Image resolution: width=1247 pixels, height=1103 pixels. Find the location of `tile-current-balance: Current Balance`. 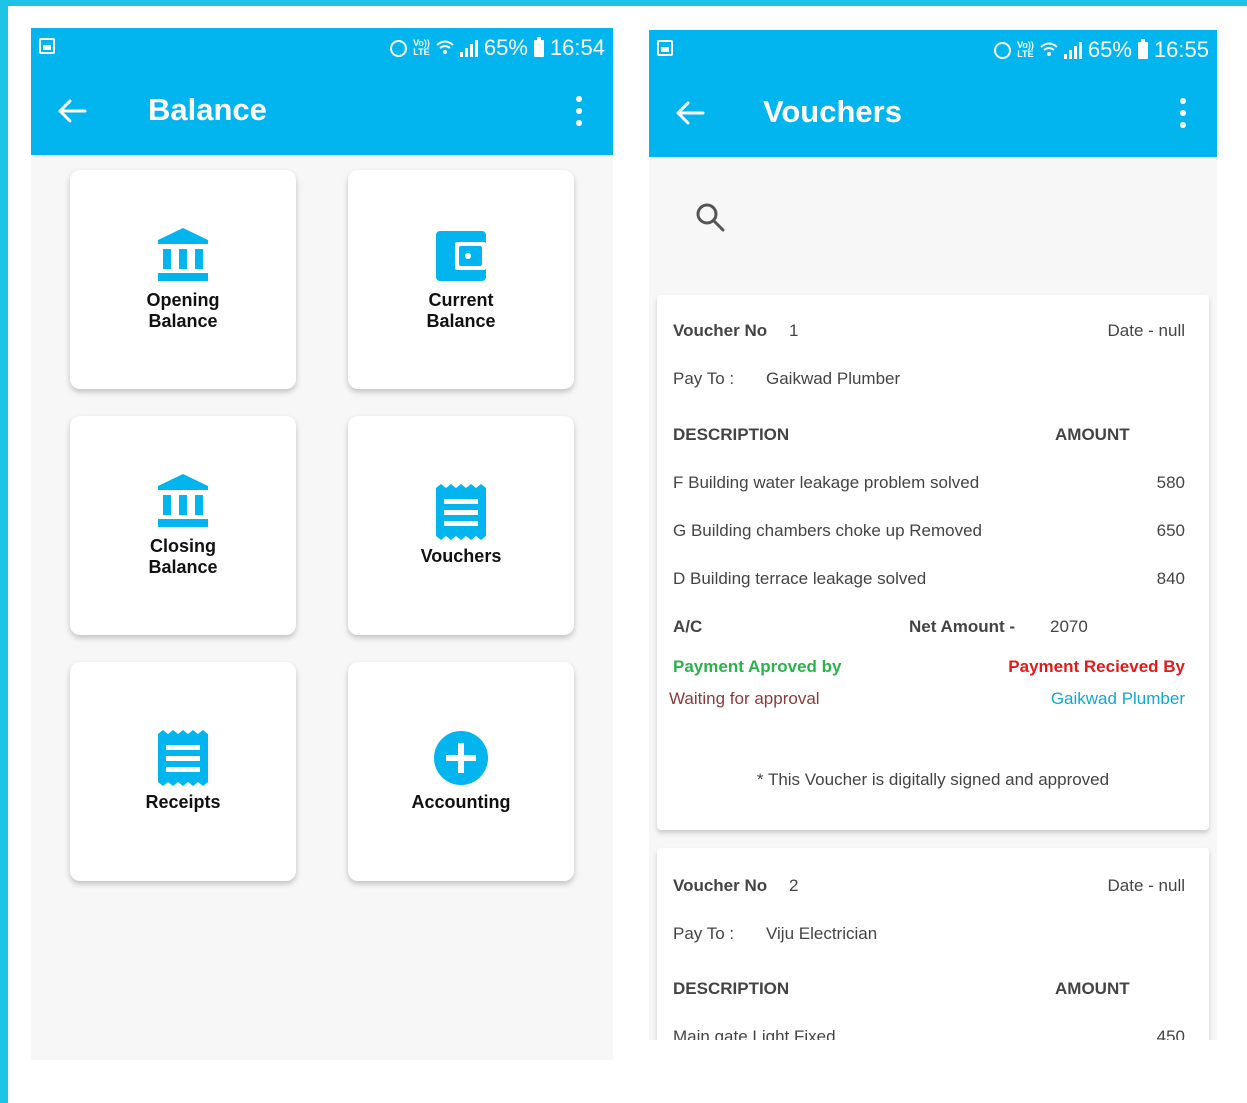

tile-current-balance: Current Balance is located at coordinates (461, 279).